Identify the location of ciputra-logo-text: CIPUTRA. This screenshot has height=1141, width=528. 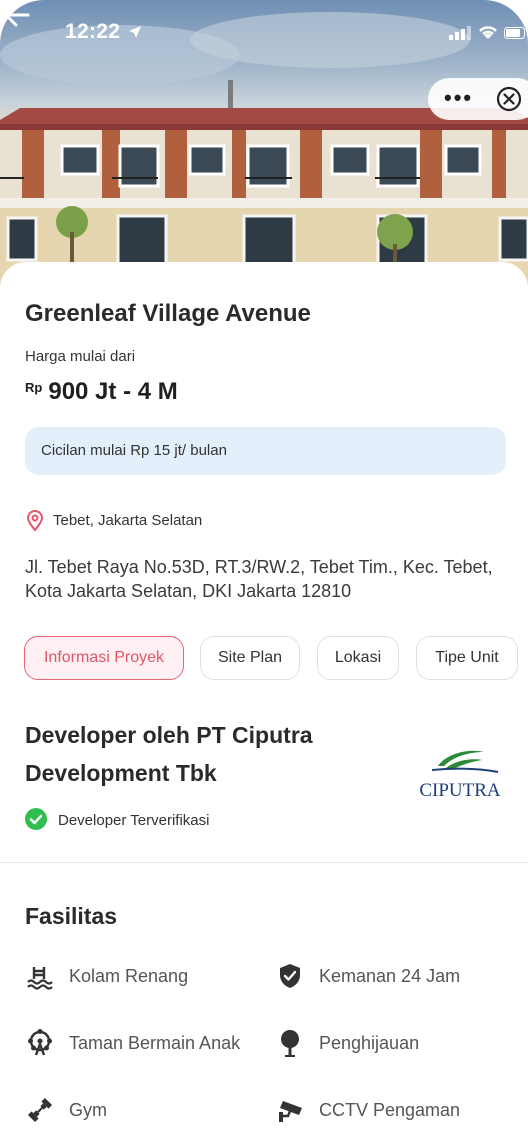
(460, 790).